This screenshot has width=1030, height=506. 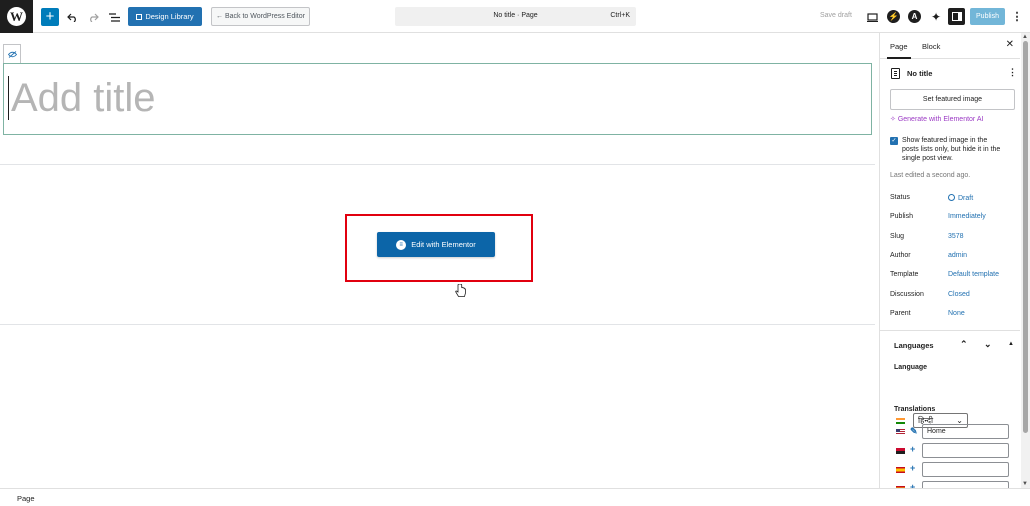 What do you see at coordinates (26, 498) in the screenshot?
I see `breadcrumb: Page` at bounding box center [26, 498].